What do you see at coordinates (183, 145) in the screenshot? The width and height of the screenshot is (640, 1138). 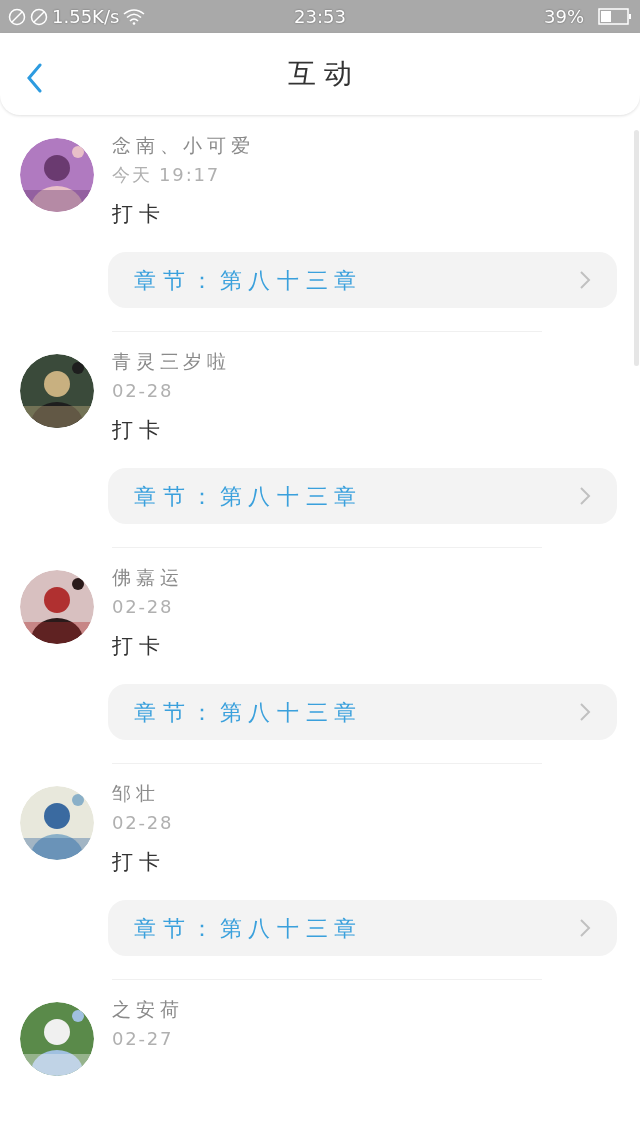 I see `user-name: 念南、小可爱` at bounding box center [183, 145].